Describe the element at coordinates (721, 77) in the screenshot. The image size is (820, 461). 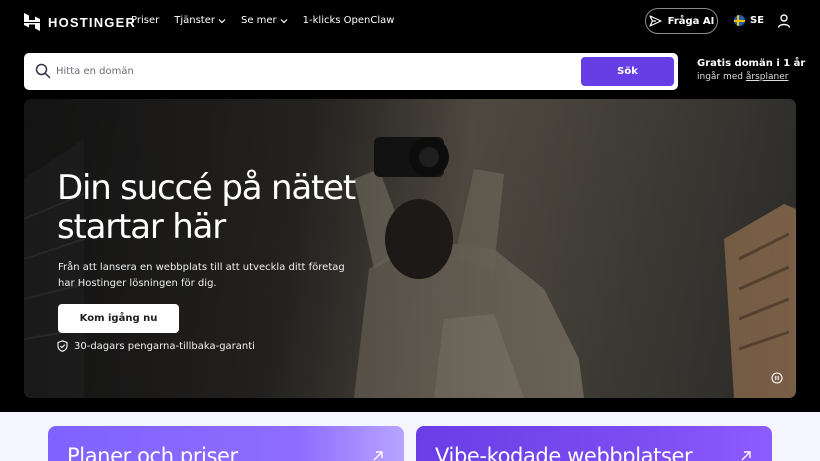
I see `free-domain-subtitle-prefix: ingår med` at that location.